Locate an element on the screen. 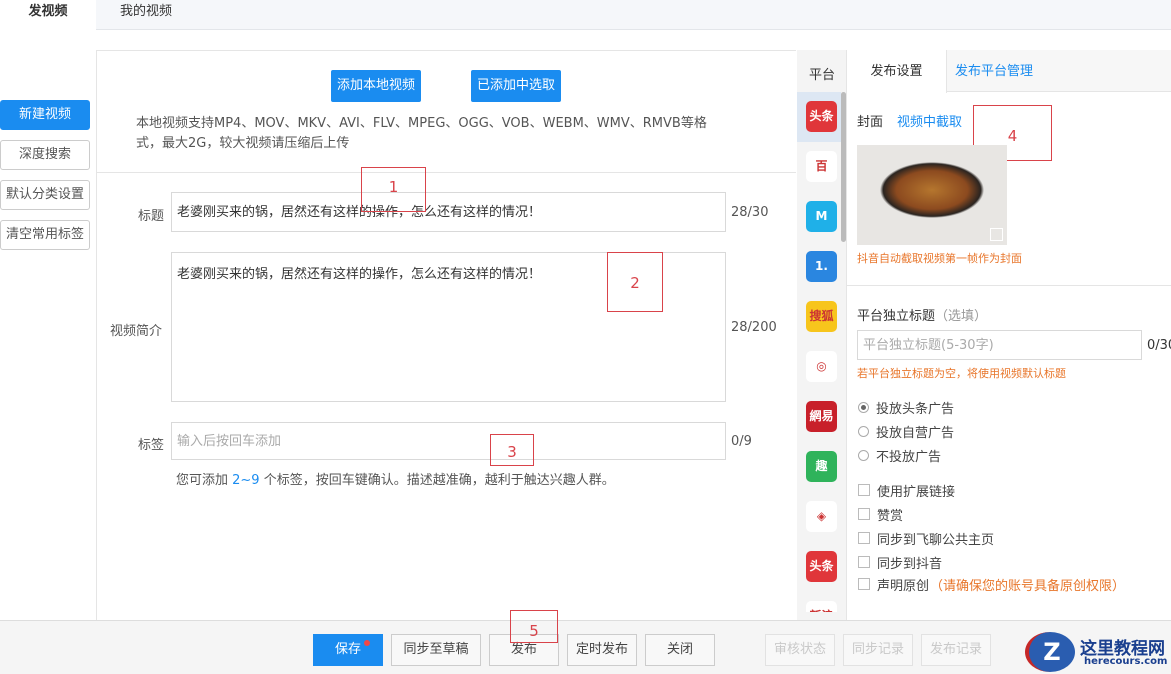  review-status-button: 审核状态 is located at coordinates (800, 650).